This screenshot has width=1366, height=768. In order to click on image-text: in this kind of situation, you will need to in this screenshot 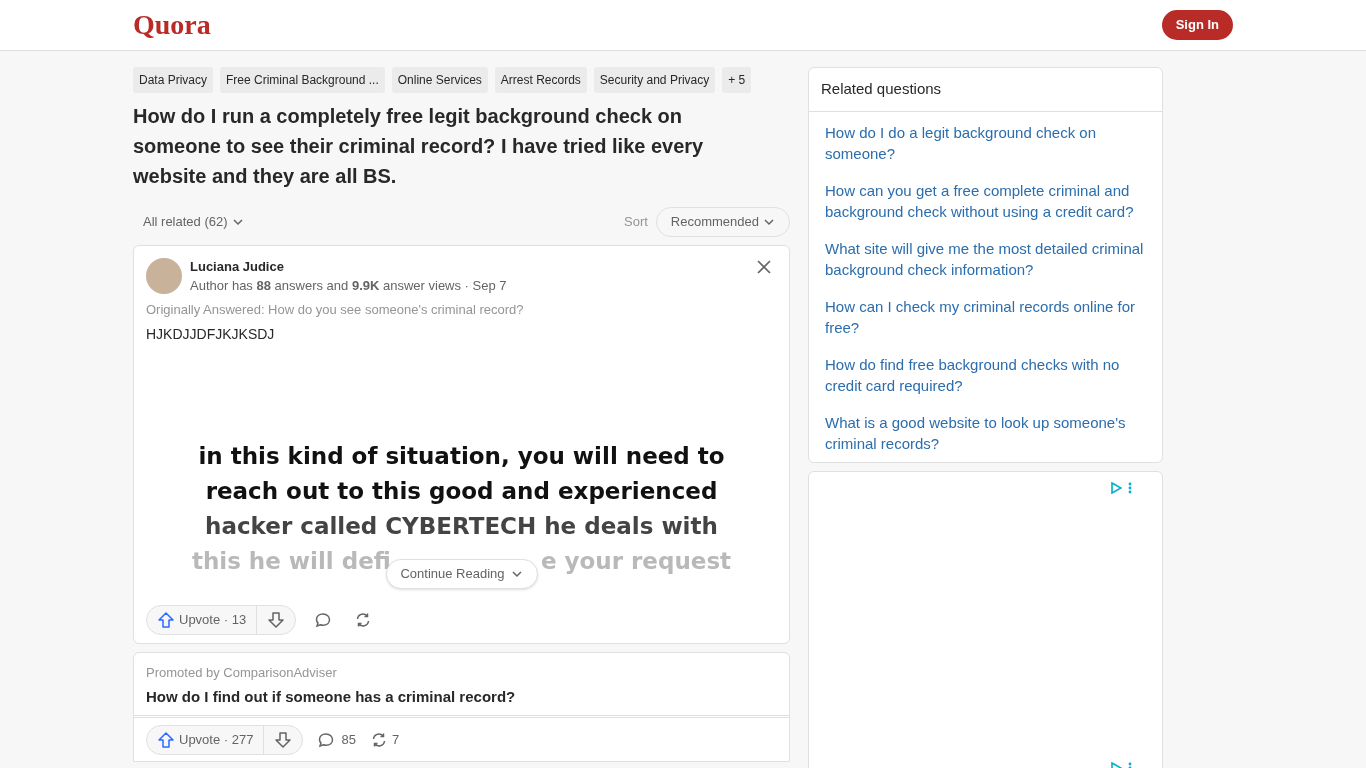, I will do `click(461, 456)`.